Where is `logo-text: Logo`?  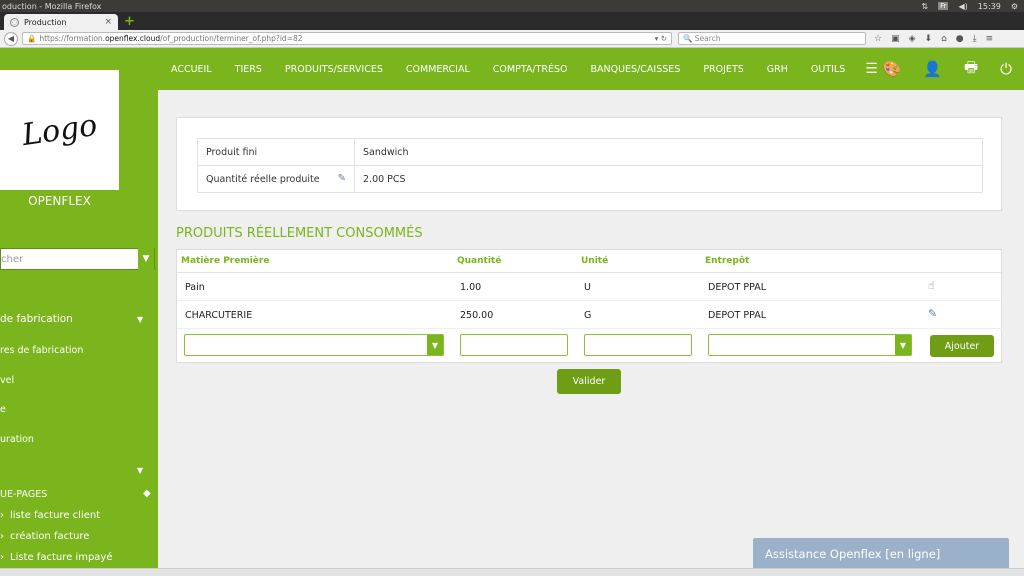
logo-text: Logo is located at coordinates (59, 130).